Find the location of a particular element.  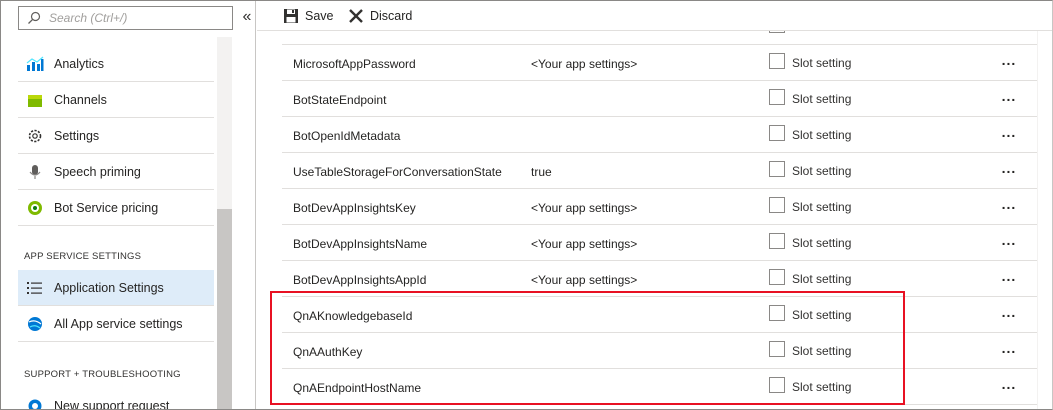

sidebar-item-label: Analytics is located at coordinates (79, 63).